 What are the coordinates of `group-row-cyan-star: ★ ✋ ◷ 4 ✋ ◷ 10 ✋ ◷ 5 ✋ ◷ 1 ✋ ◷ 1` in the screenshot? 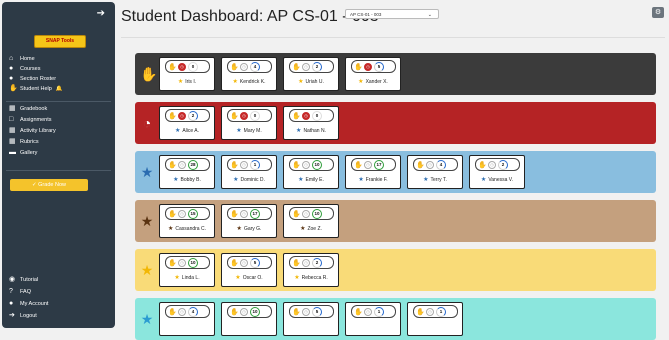 It's located at (395, 319).